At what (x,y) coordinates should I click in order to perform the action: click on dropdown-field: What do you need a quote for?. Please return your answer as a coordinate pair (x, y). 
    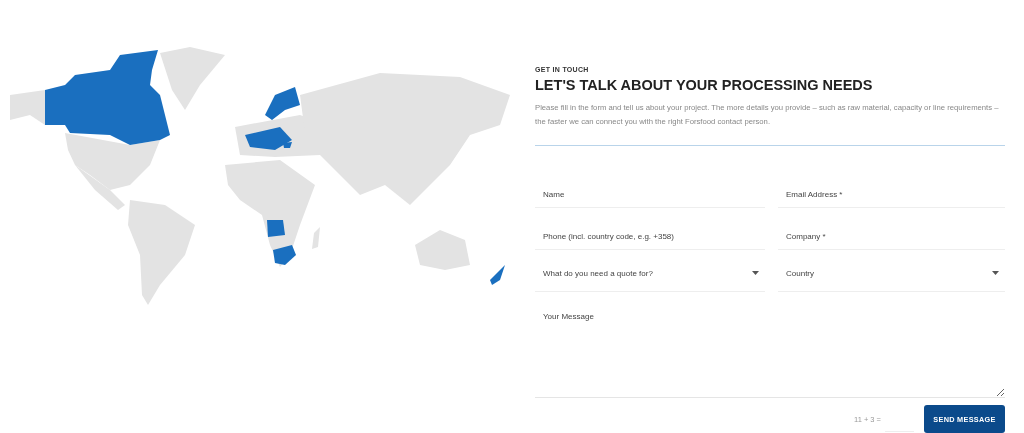
    Looking at the image, I should click on (650, 270).